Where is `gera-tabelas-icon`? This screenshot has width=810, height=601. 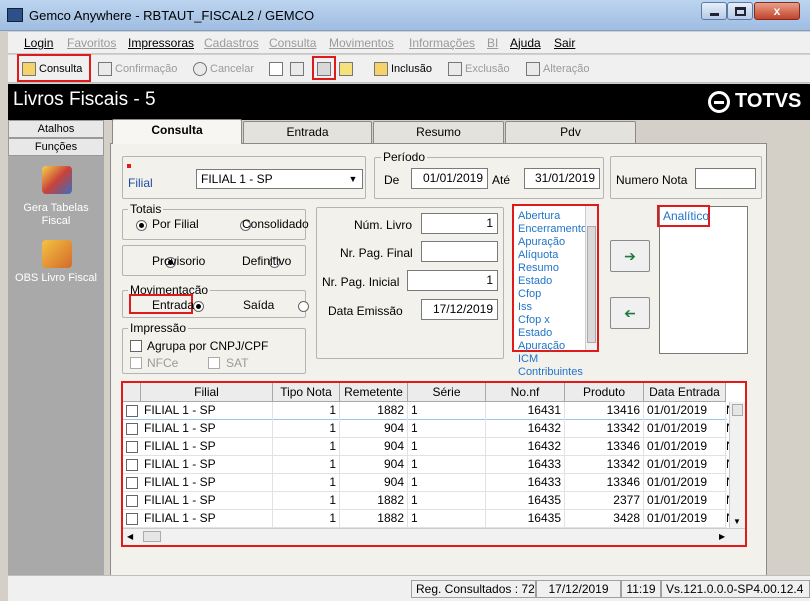
gera-tabelas-icon is located at coordinates (57, 180).